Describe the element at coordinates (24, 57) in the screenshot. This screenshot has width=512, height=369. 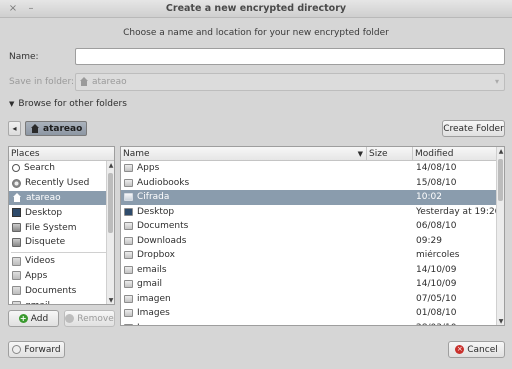
I see `name-label: Name:` at that location.